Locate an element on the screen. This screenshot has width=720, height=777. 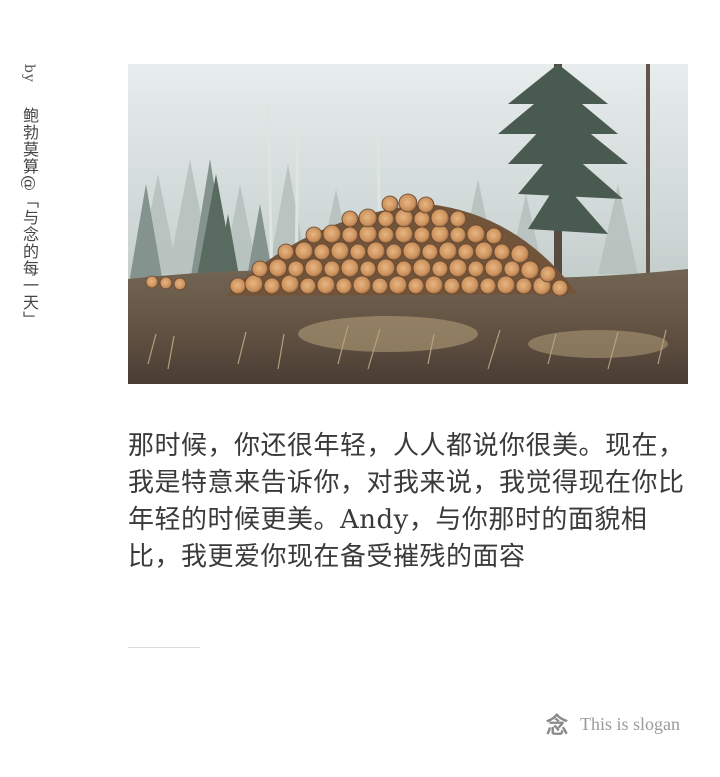
slogan: 念 This is slogan is located at coordinates (613, 724).